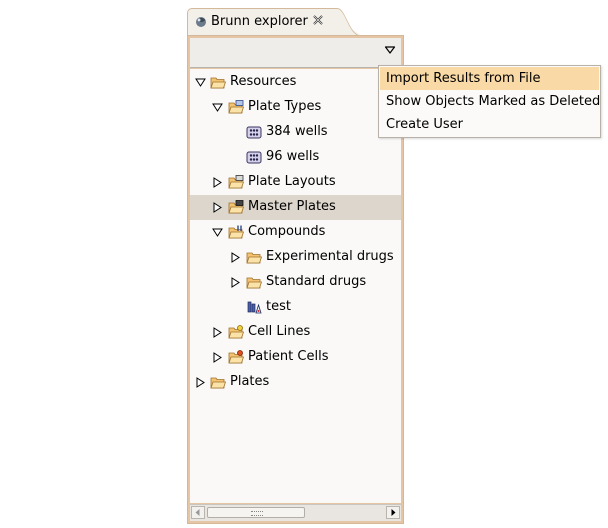  Describe the element at coordinates (295, 53) in the screenshot. I see `view-toolbar` at that location.